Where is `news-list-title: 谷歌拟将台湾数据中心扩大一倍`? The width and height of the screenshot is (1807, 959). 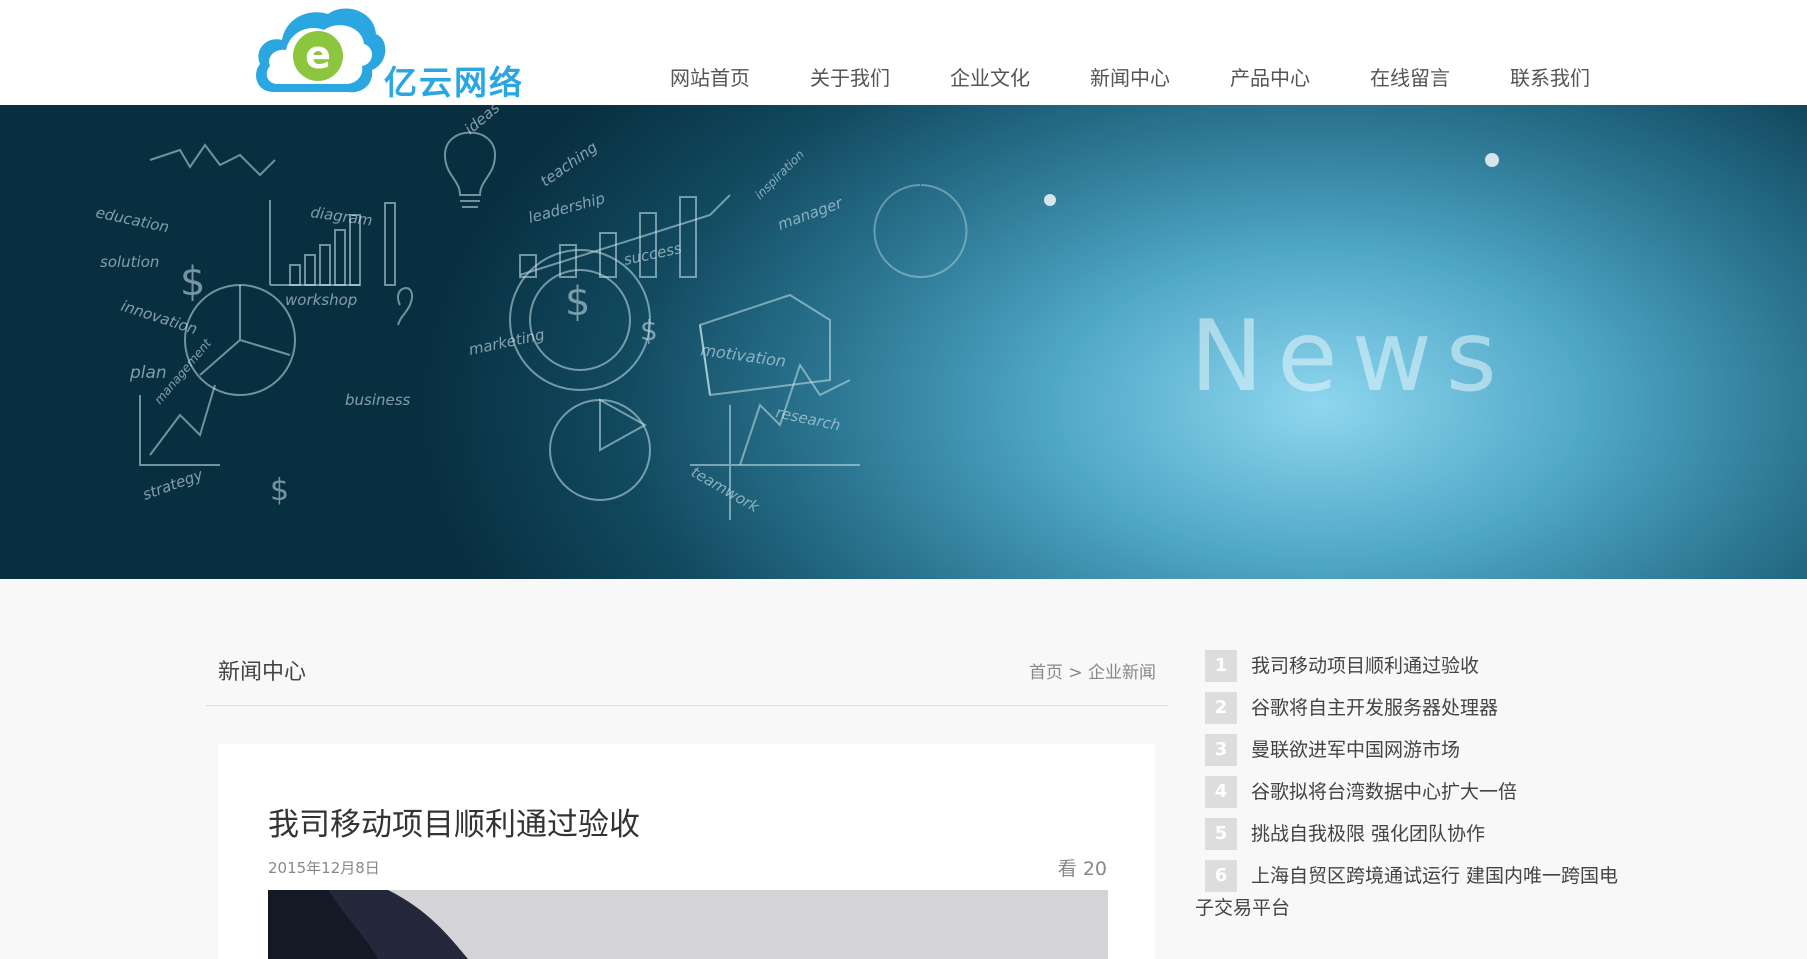 news-list-title: 谷歌拟将台湾数据中心扩大一倍 is located at coordinates (1384, 792).